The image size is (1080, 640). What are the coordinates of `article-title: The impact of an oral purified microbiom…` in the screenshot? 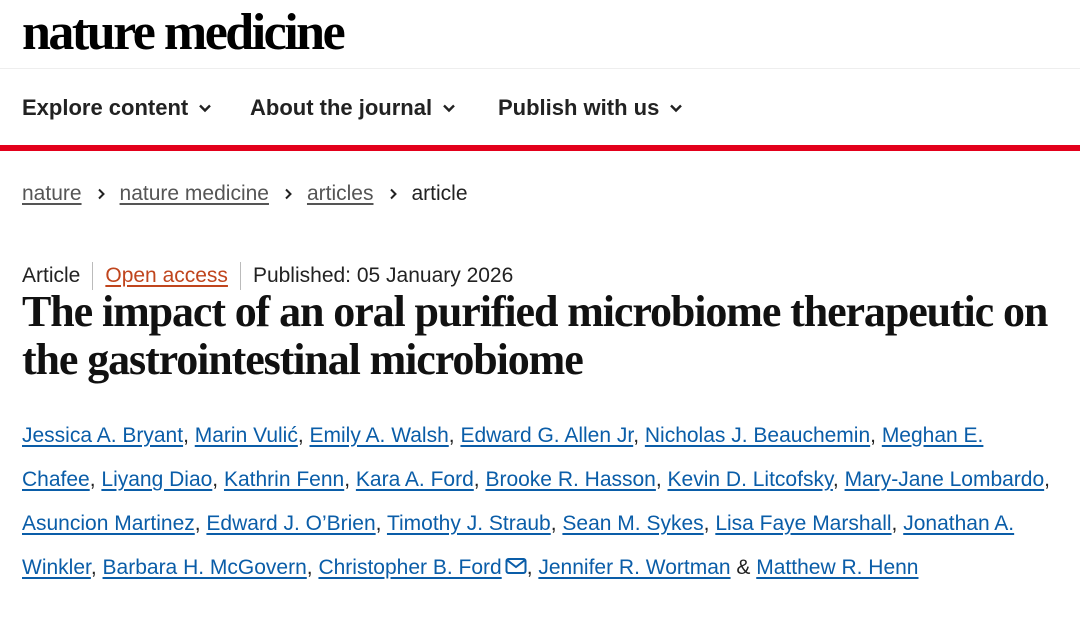 It's located at (535, 335).